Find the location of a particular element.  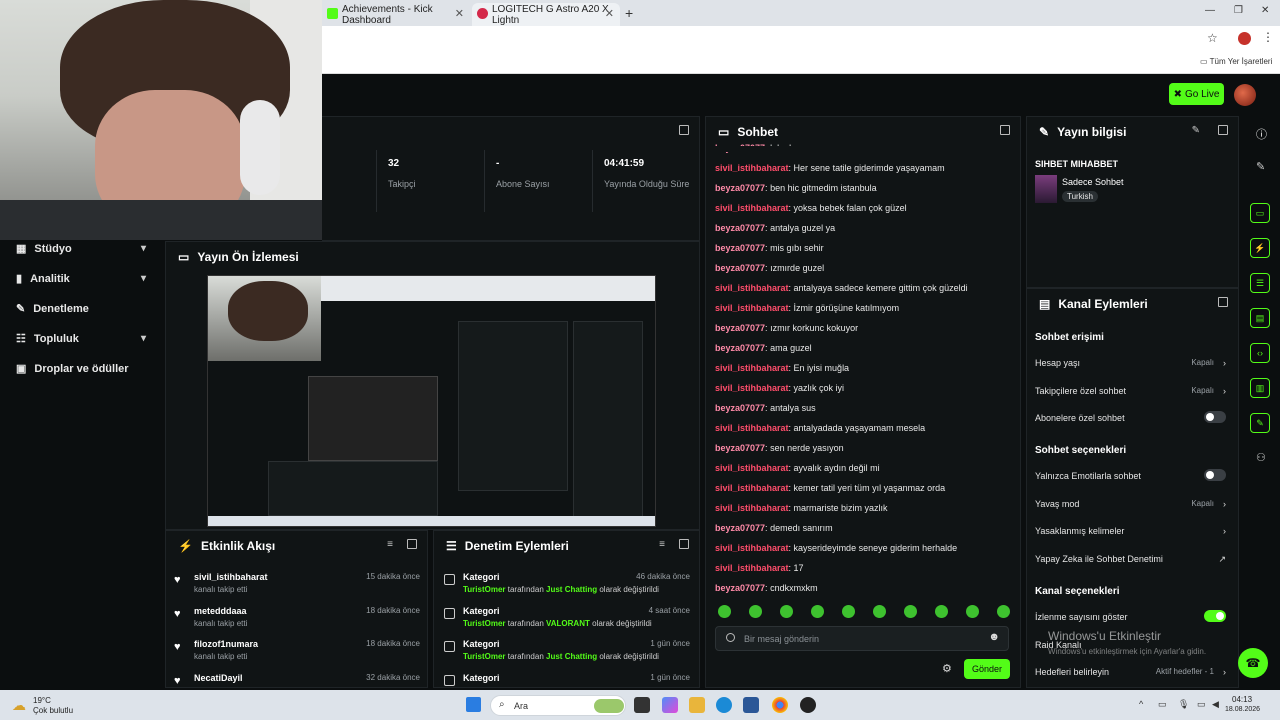

chat-input: Bir mesaj gönderin ☻ is located at coordinates (862, 638).